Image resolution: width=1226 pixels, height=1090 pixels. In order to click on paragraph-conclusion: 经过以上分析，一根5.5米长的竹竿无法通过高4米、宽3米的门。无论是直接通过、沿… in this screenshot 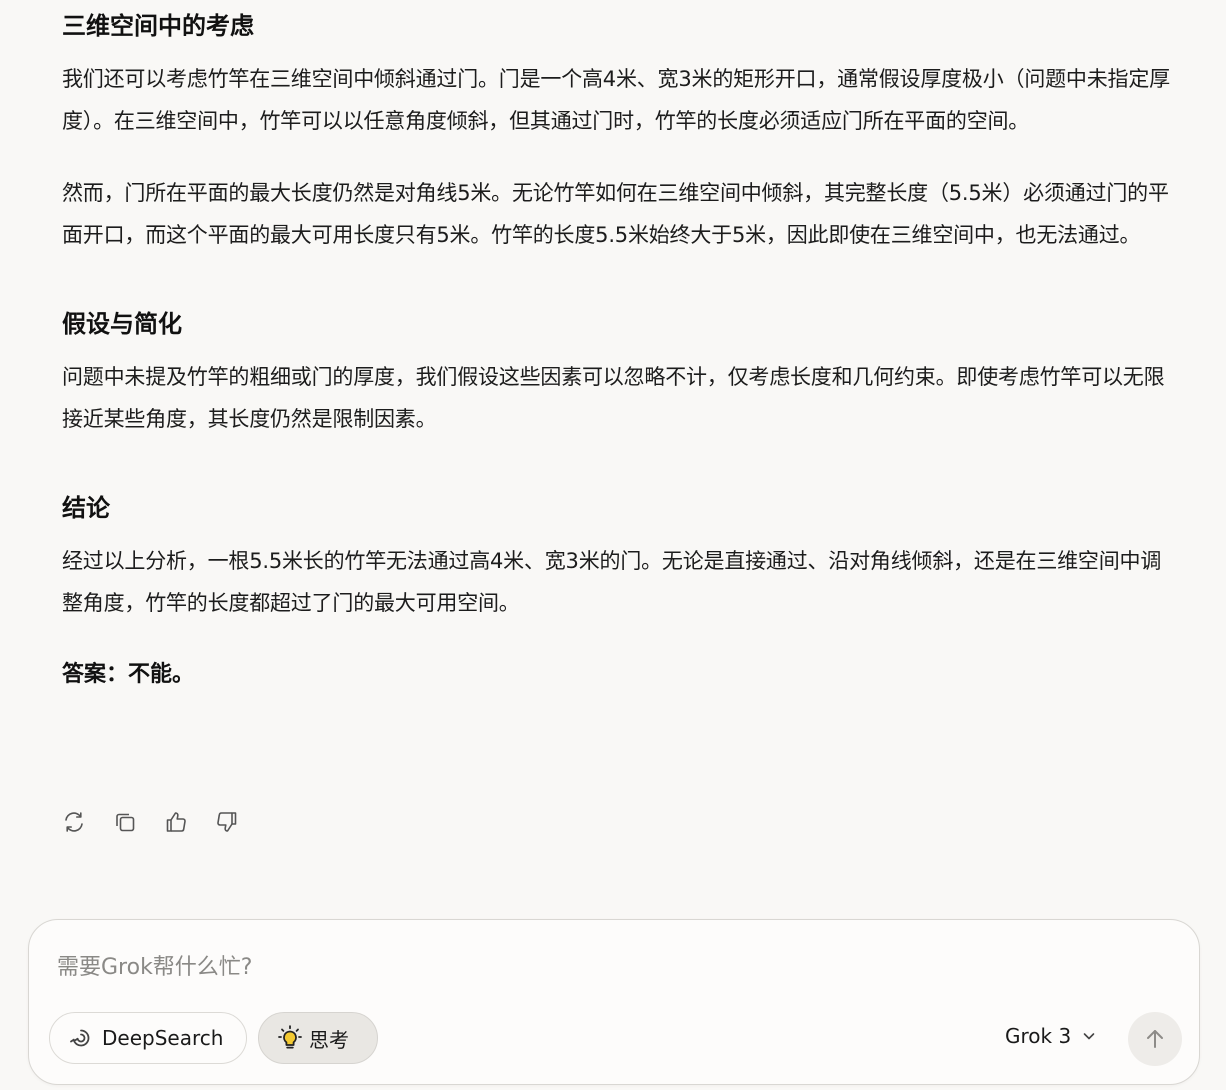, I will do `click(612, 582)`.